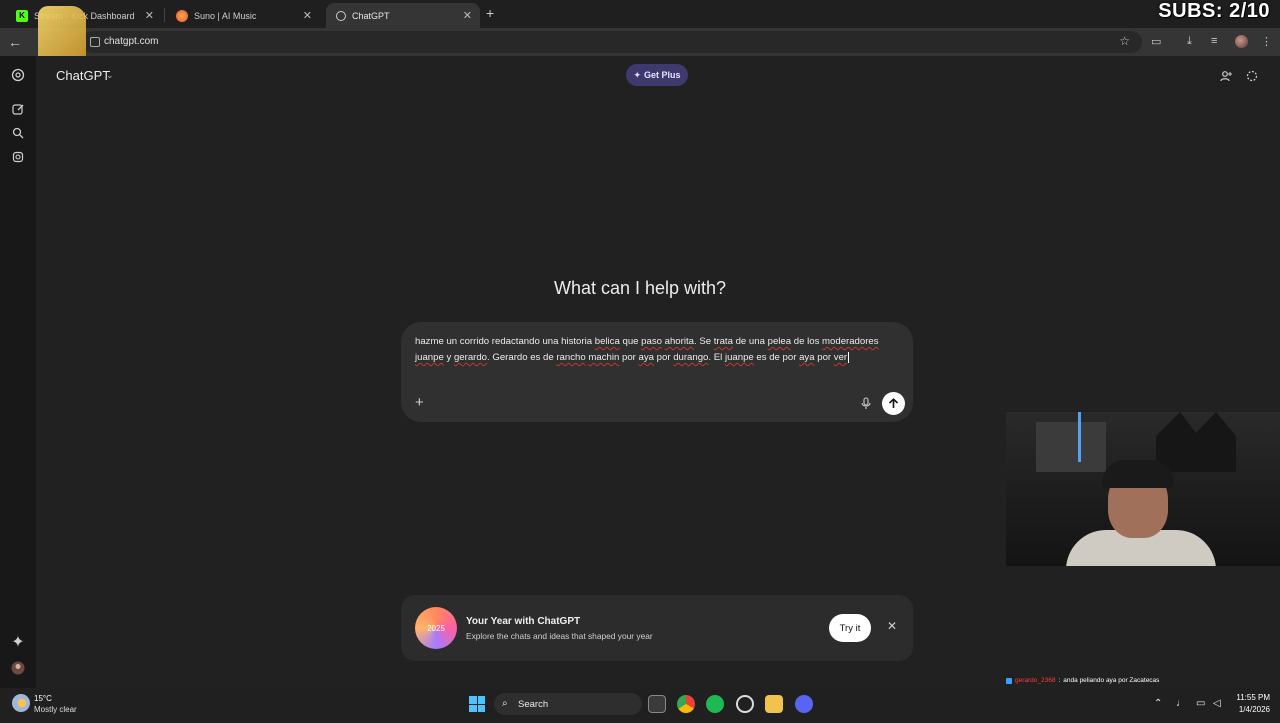 This screenshot has height=723, width=1280. I want to click on file-explorer-icon, so click(774, 704).